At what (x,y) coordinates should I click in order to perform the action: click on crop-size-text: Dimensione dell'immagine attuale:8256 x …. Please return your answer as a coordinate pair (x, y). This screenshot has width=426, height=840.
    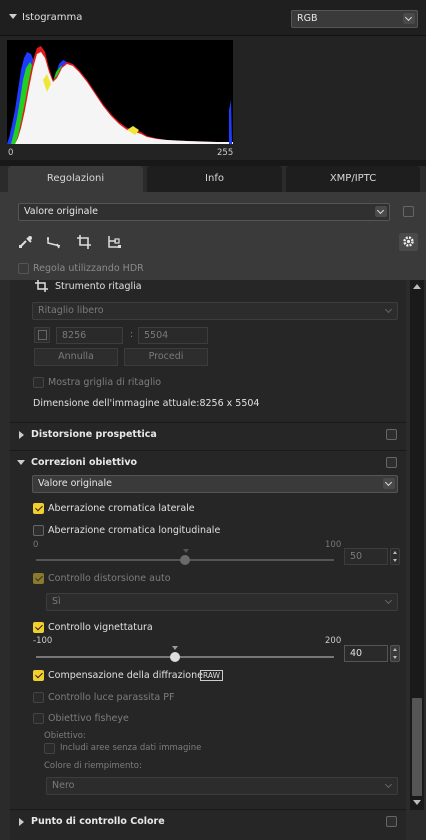
    Looking at the image, I should click on (146, 403).